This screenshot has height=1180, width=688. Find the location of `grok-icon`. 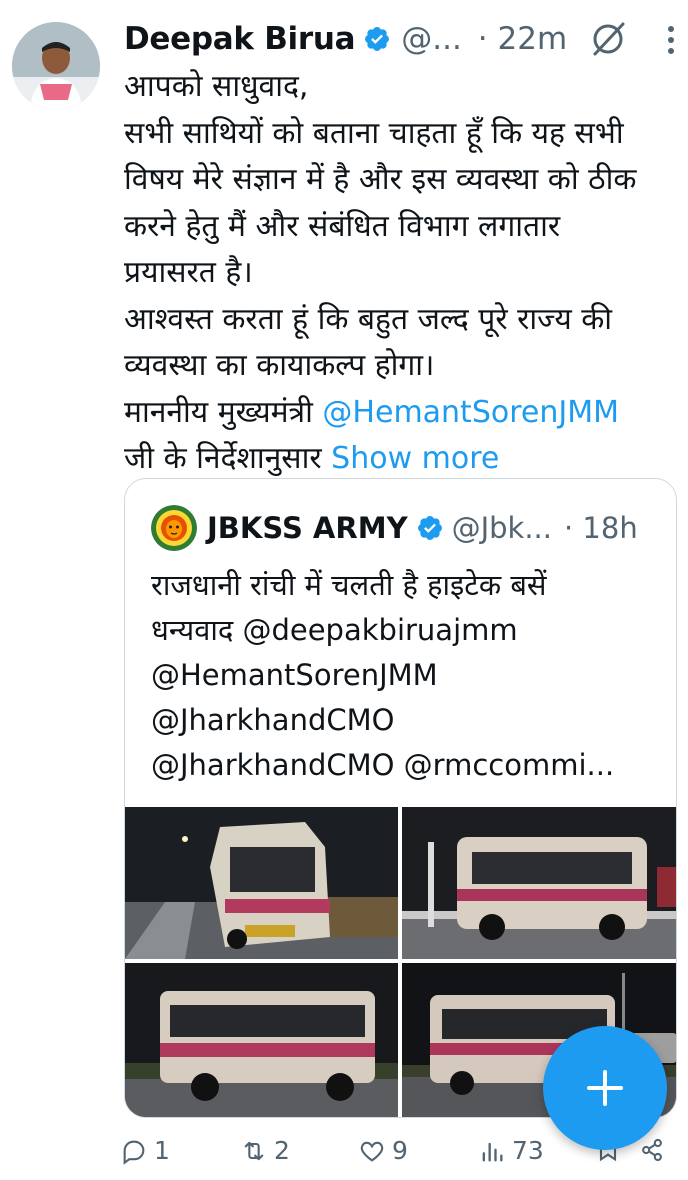

grok-icon is located at coordinates (608, 39).